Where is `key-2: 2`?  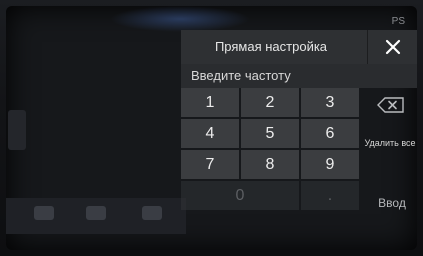 key-2: 2 is located at coordinates (270, 102).